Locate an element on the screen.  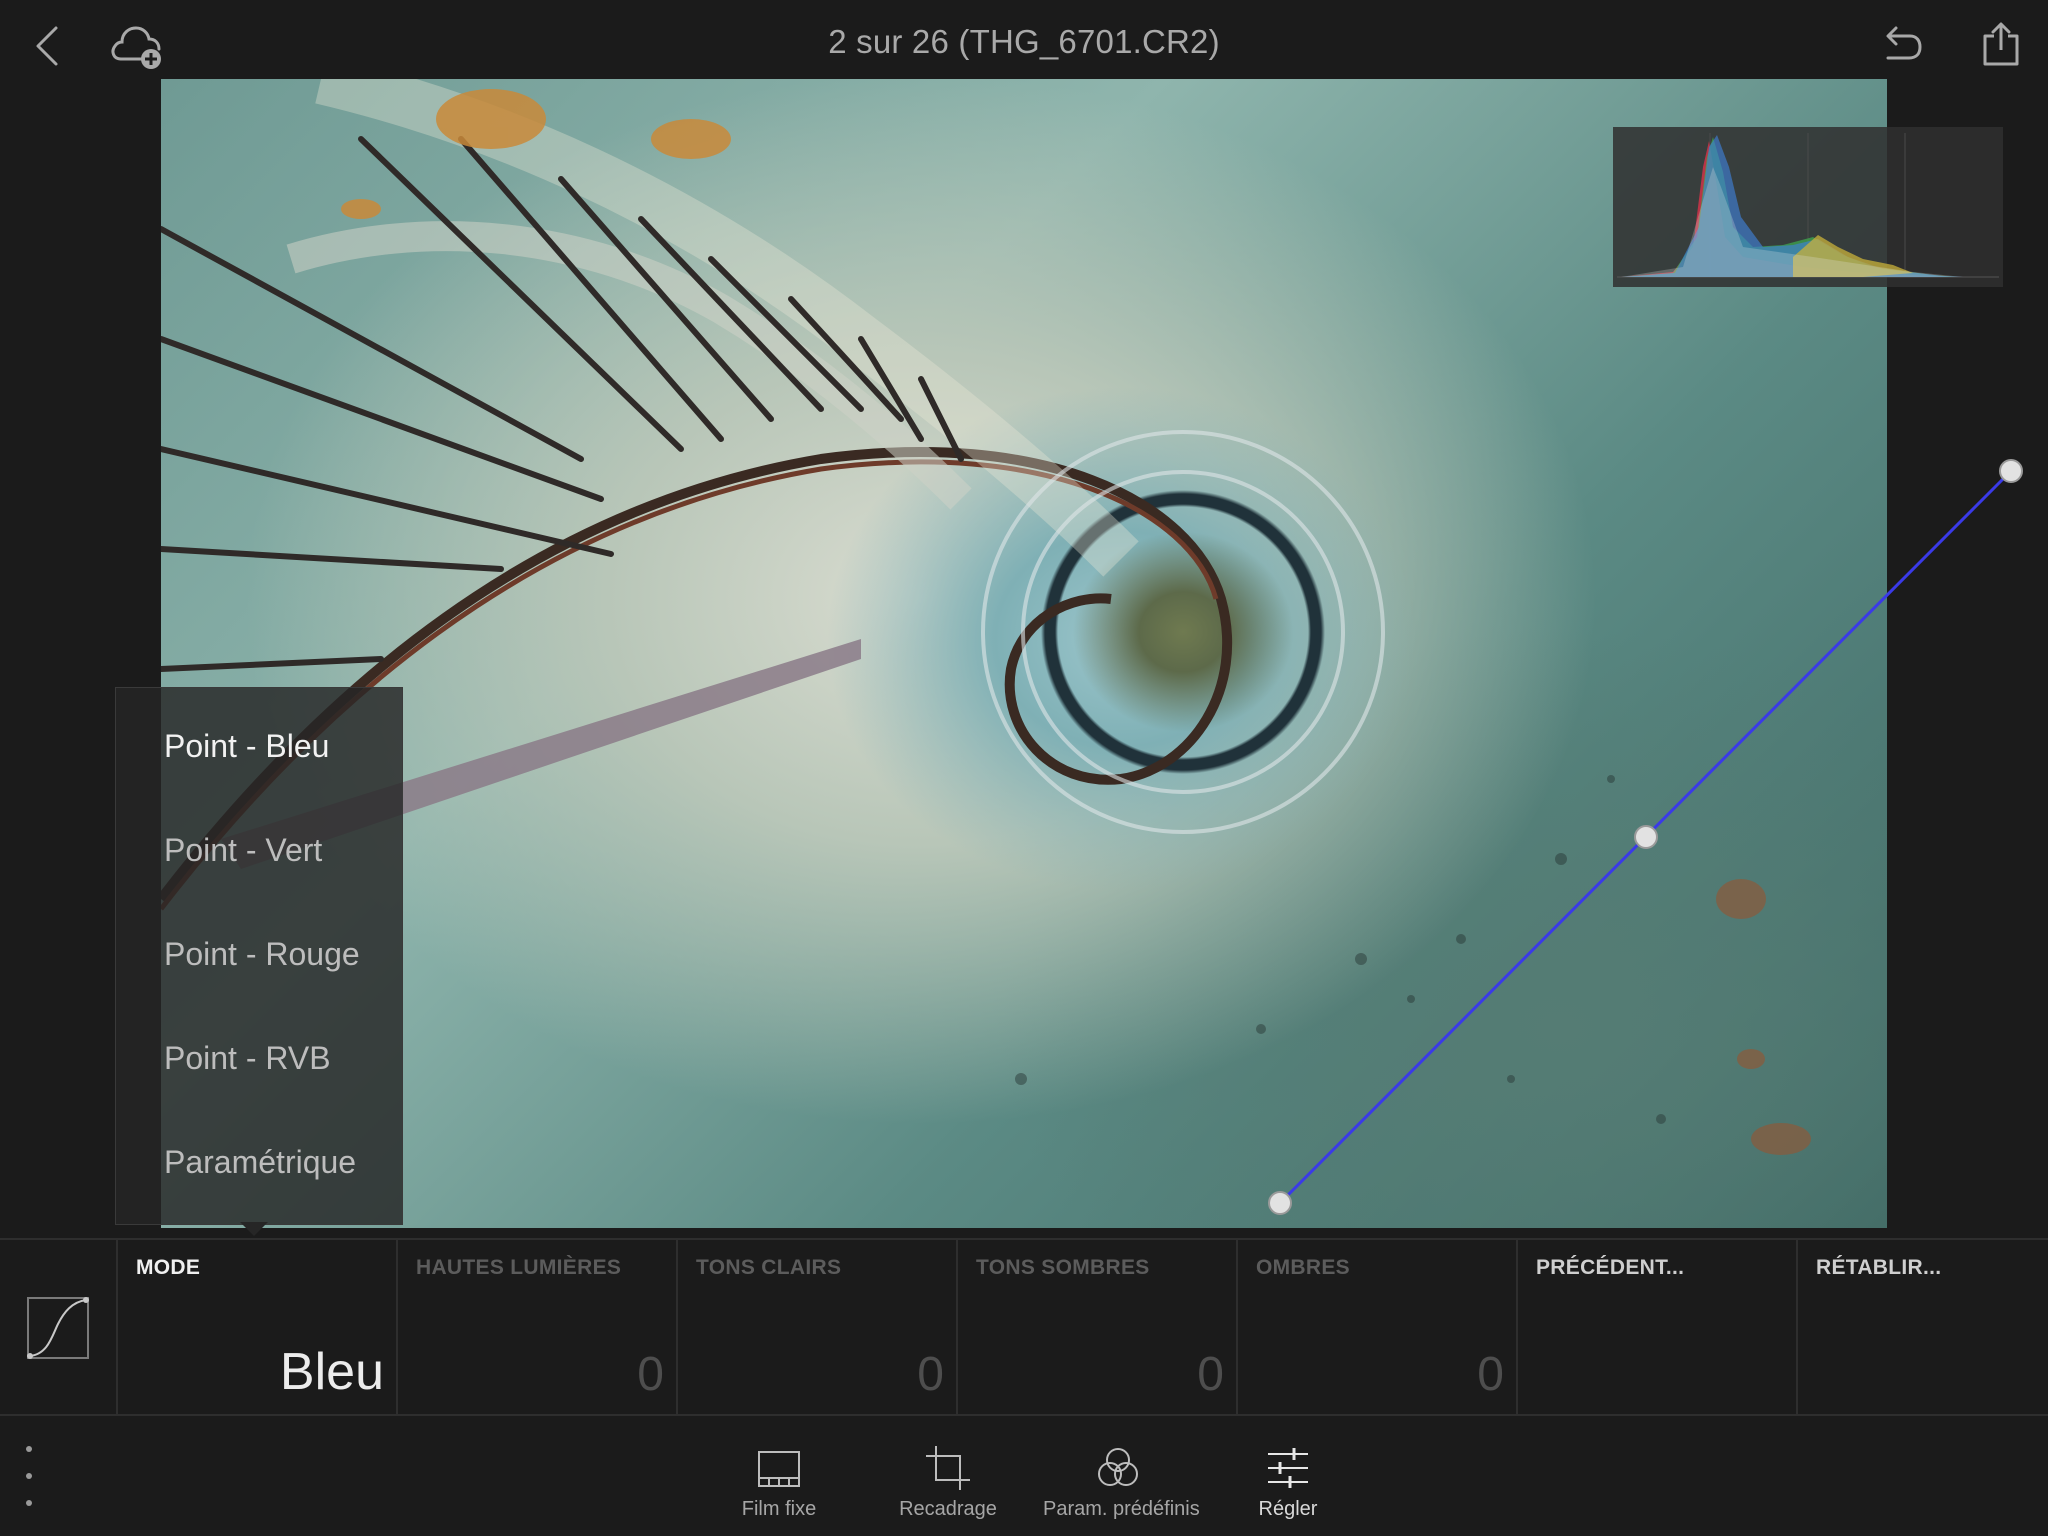
panel-value-tons-sombres: 0 is located at coordinates (1210, 1374).